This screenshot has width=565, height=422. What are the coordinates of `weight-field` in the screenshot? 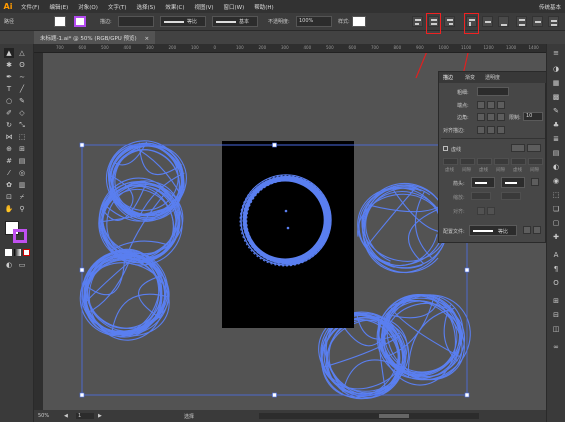 It's located at (493, 91).